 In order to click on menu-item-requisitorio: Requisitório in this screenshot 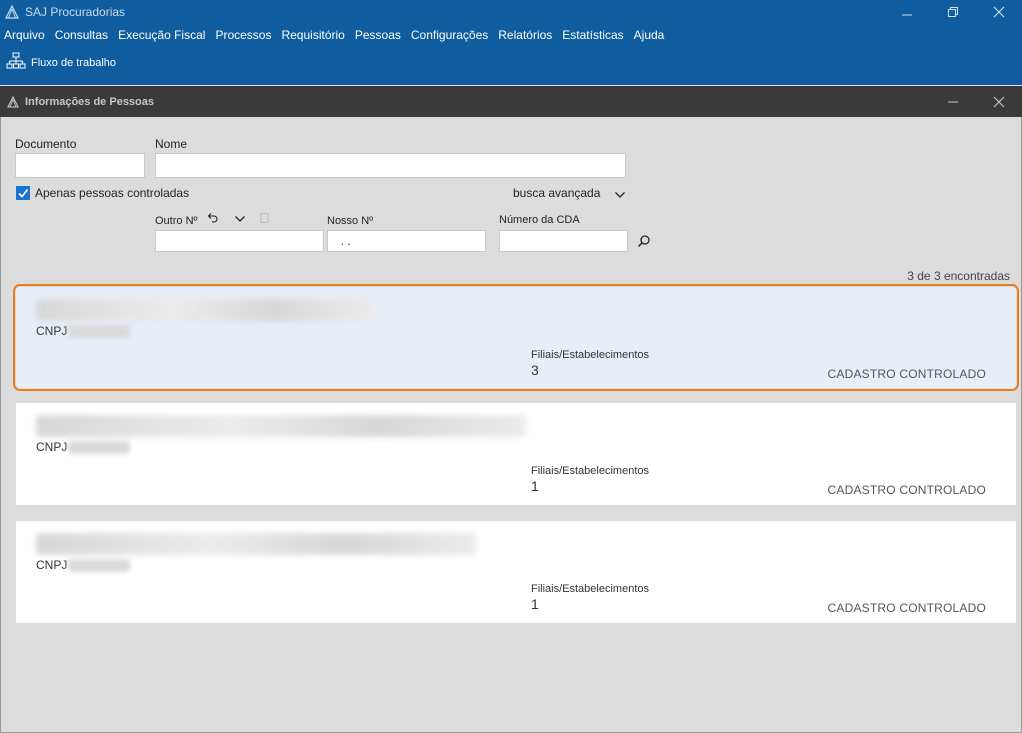, I will do `click(312, 35)`.